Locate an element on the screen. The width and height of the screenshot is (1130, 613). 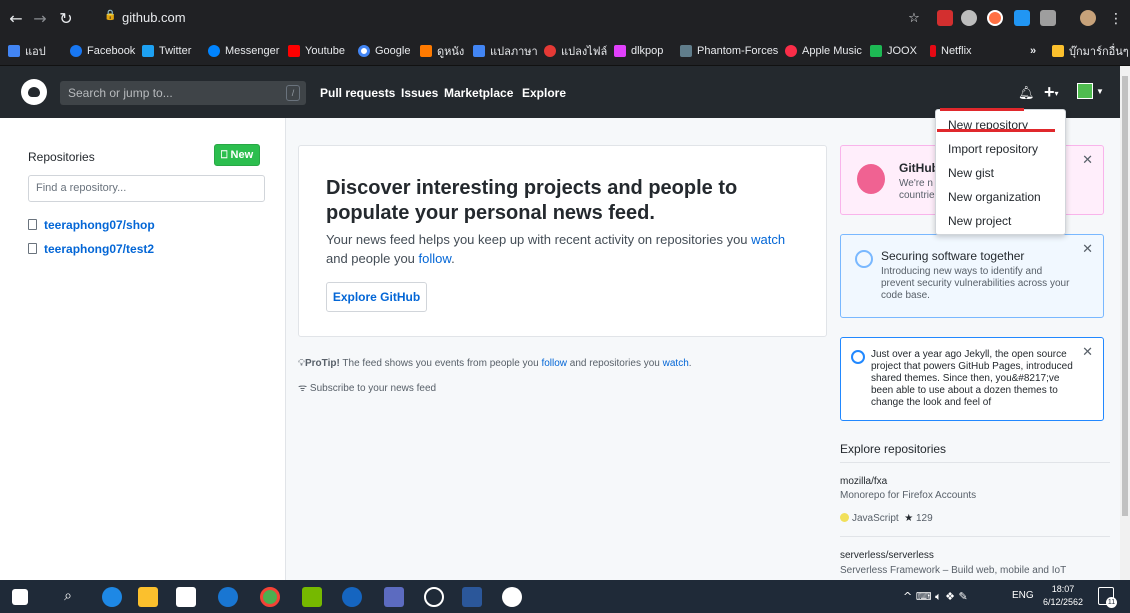
file-explorer-icon is located at coordinates (148, 597).